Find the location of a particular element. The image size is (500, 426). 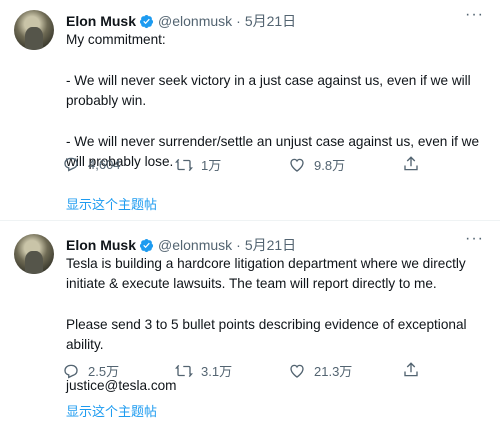

like-button: 9.8万 is located at coordinates (316, 164).